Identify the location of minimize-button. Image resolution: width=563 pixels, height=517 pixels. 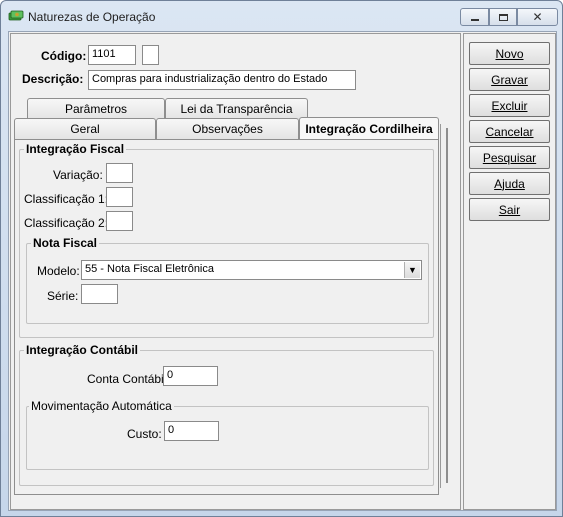
(474, 17).